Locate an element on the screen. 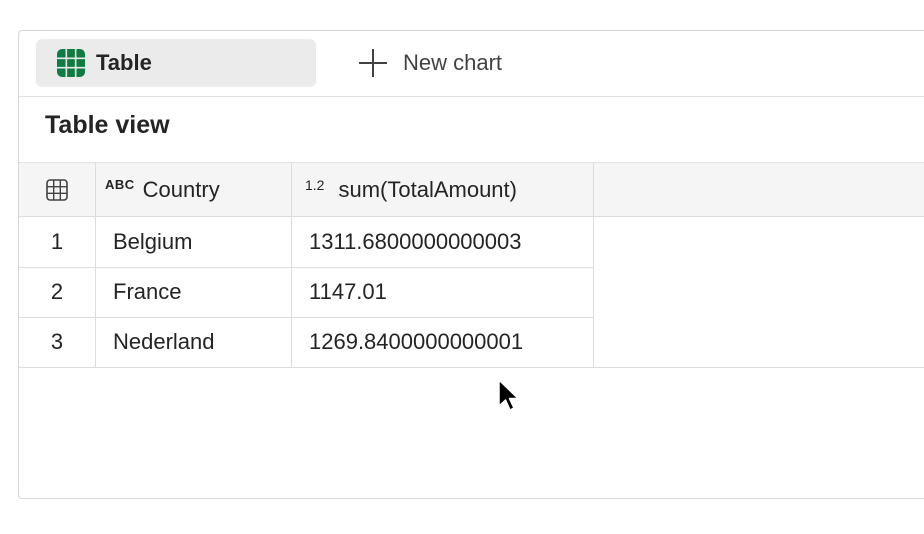 This screenshot has height=534, width=924. new-chart-button: New chart is located at coordinates (429, 63).